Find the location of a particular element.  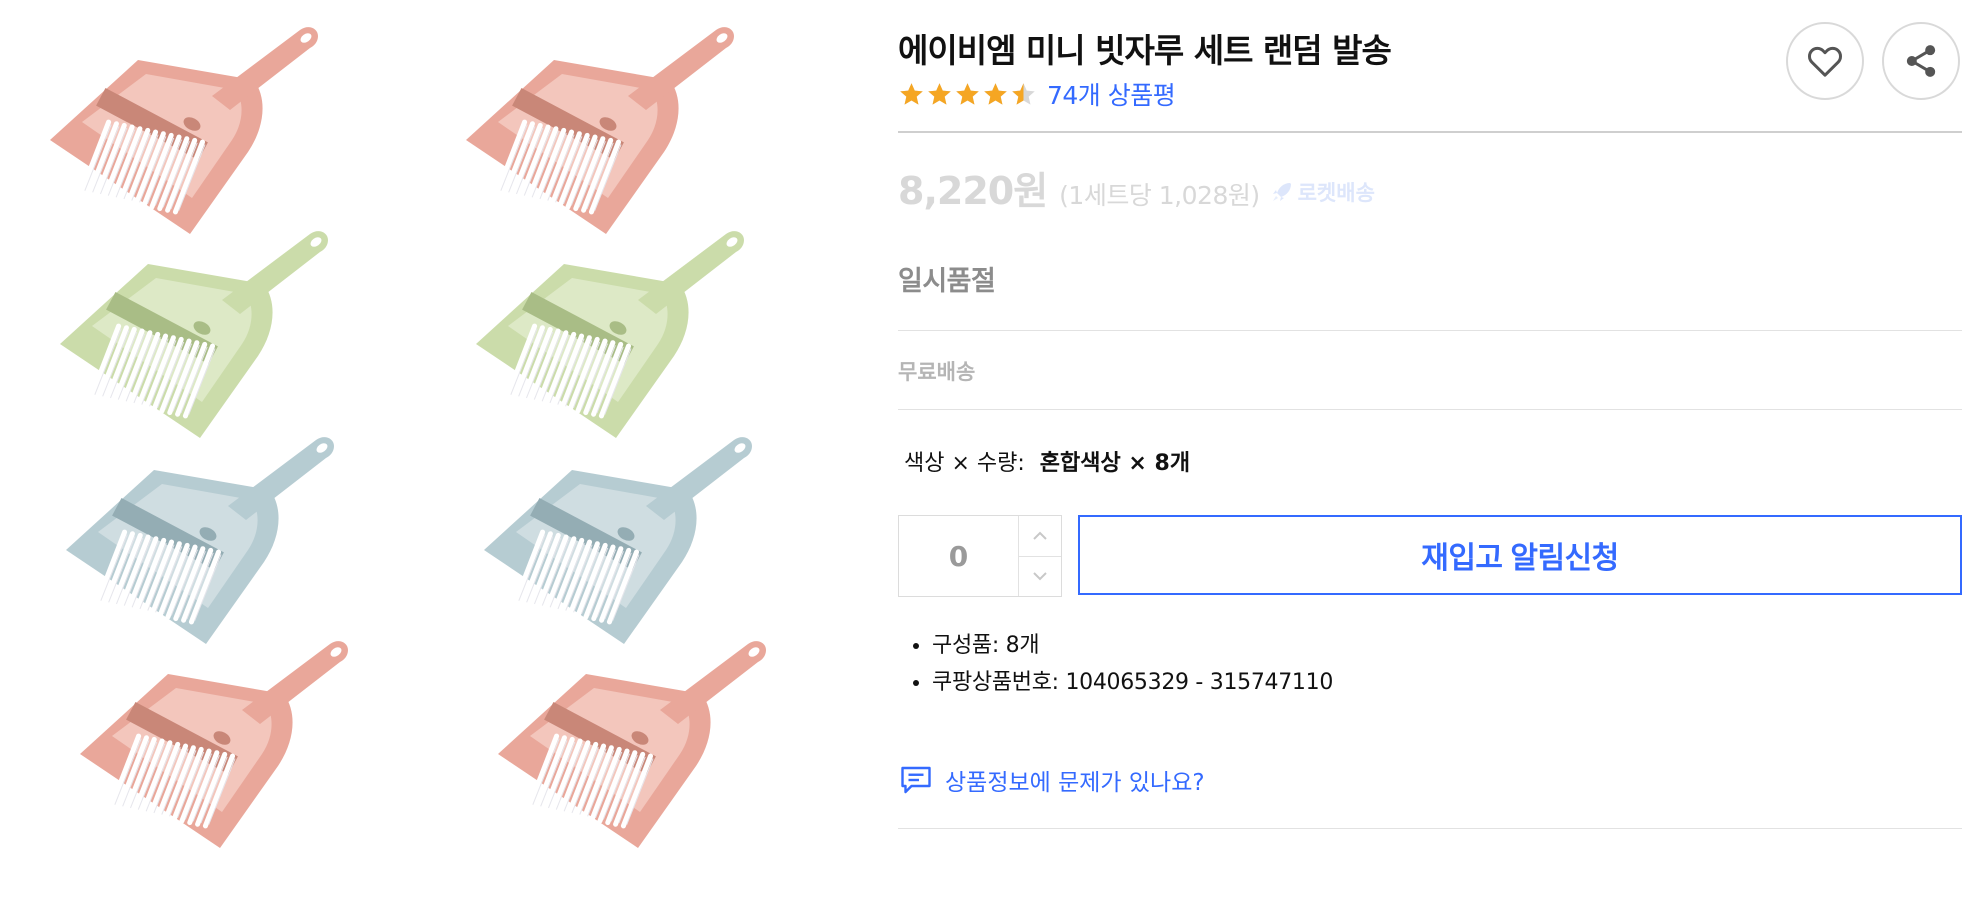

chat-icon is located at coordinates (916, 780).